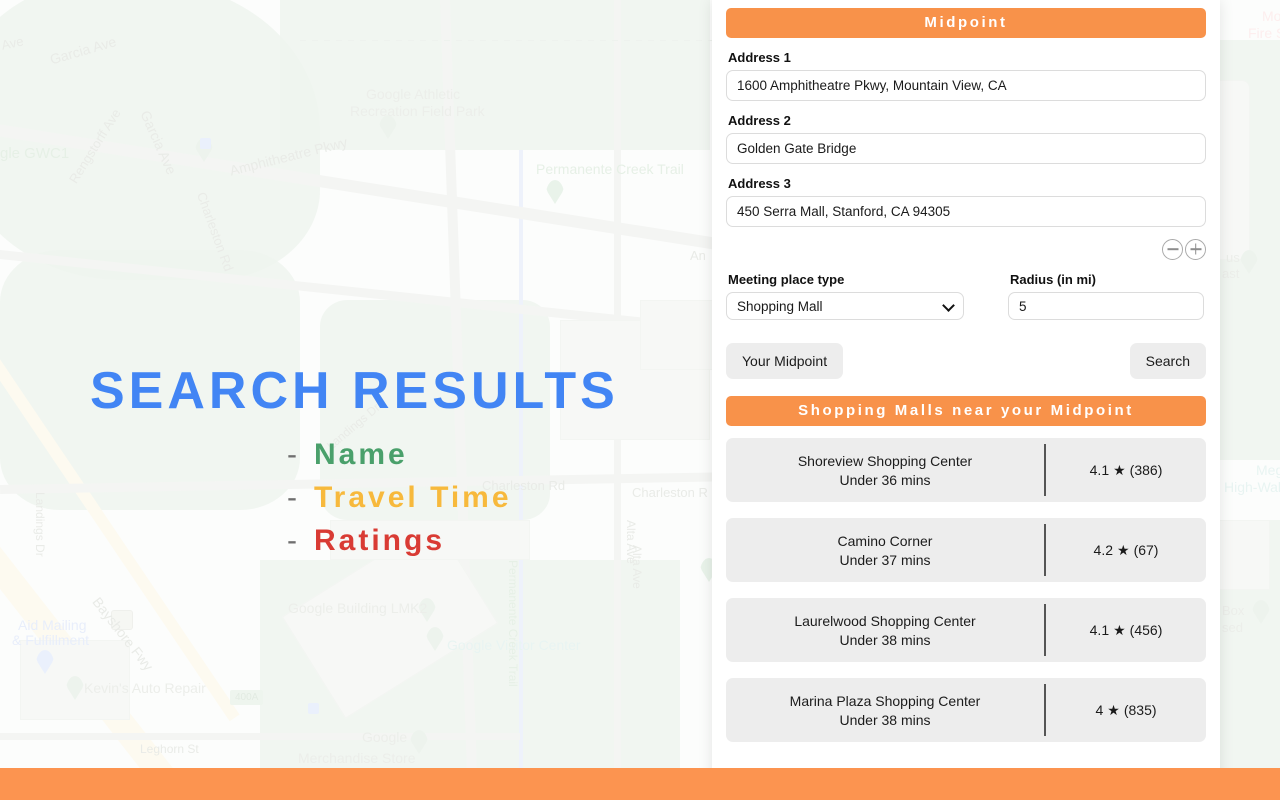 Image resolution: width=1280 pixels, height=800 pixels. What do you see at coordinates (1103, 550) in the screenshot?
I see `rating-value: 4.2` at bounding box center [1103, 550].